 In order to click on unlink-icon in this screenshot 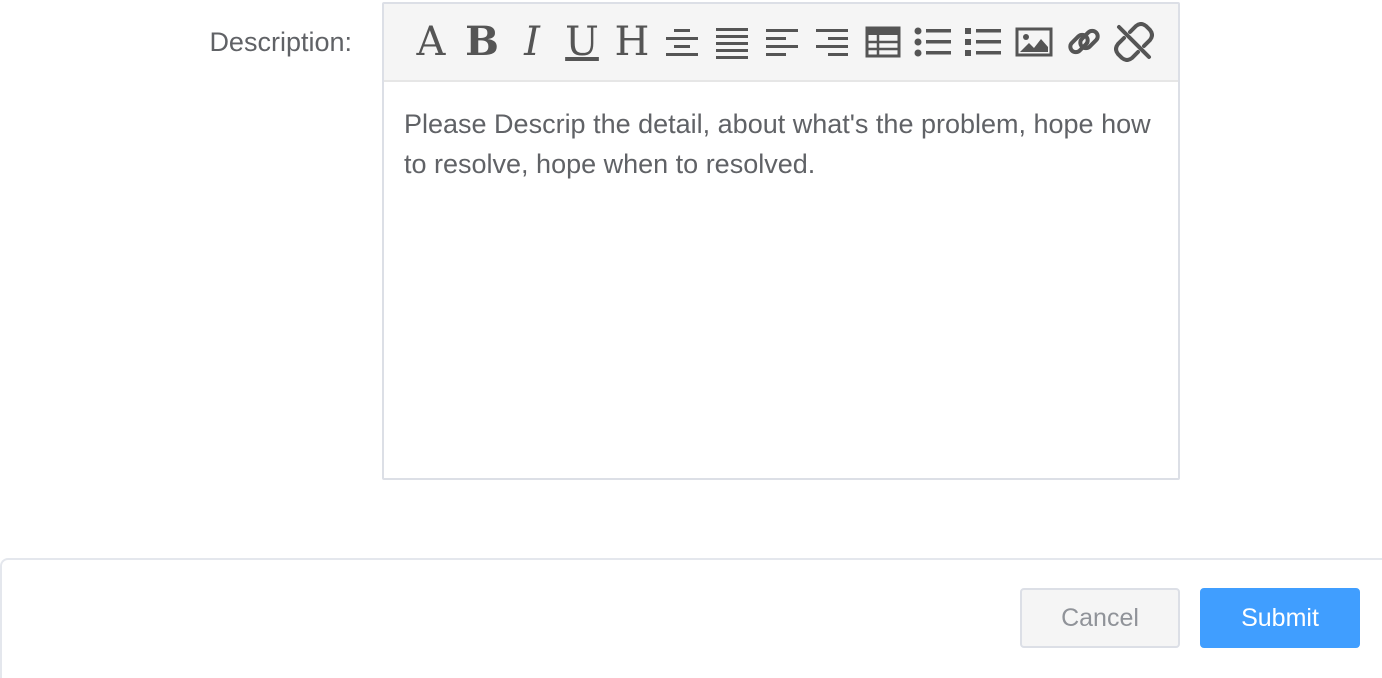, I will do `click(1134, 42)`.